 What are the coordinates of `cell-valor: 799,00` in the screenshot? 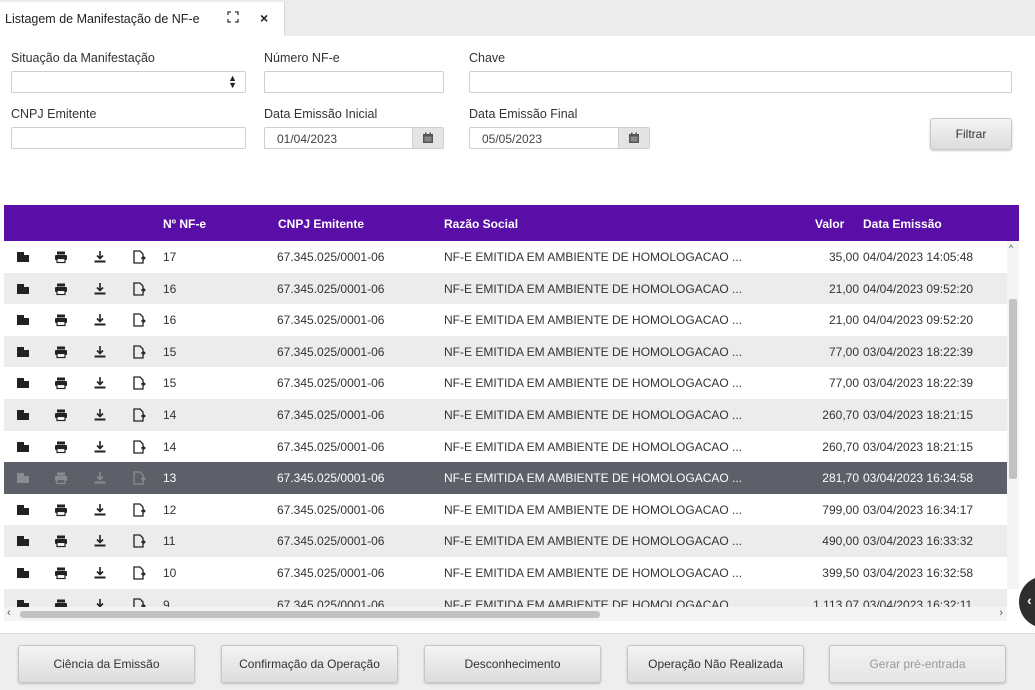 It's located at (840, 509).